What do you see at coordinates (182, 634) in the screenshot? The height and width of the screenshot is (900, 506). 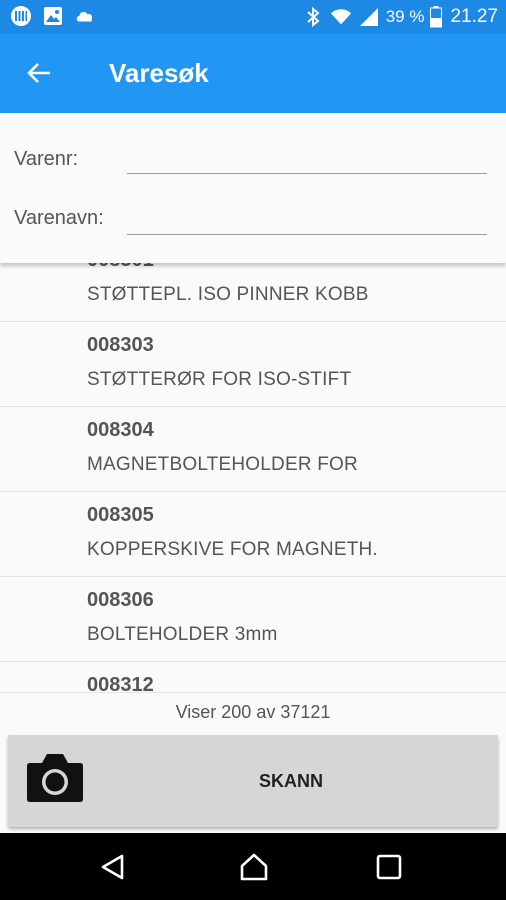 I see `item-name: BOLTEHOLDER 3mm` at bounding box center [182, 634].